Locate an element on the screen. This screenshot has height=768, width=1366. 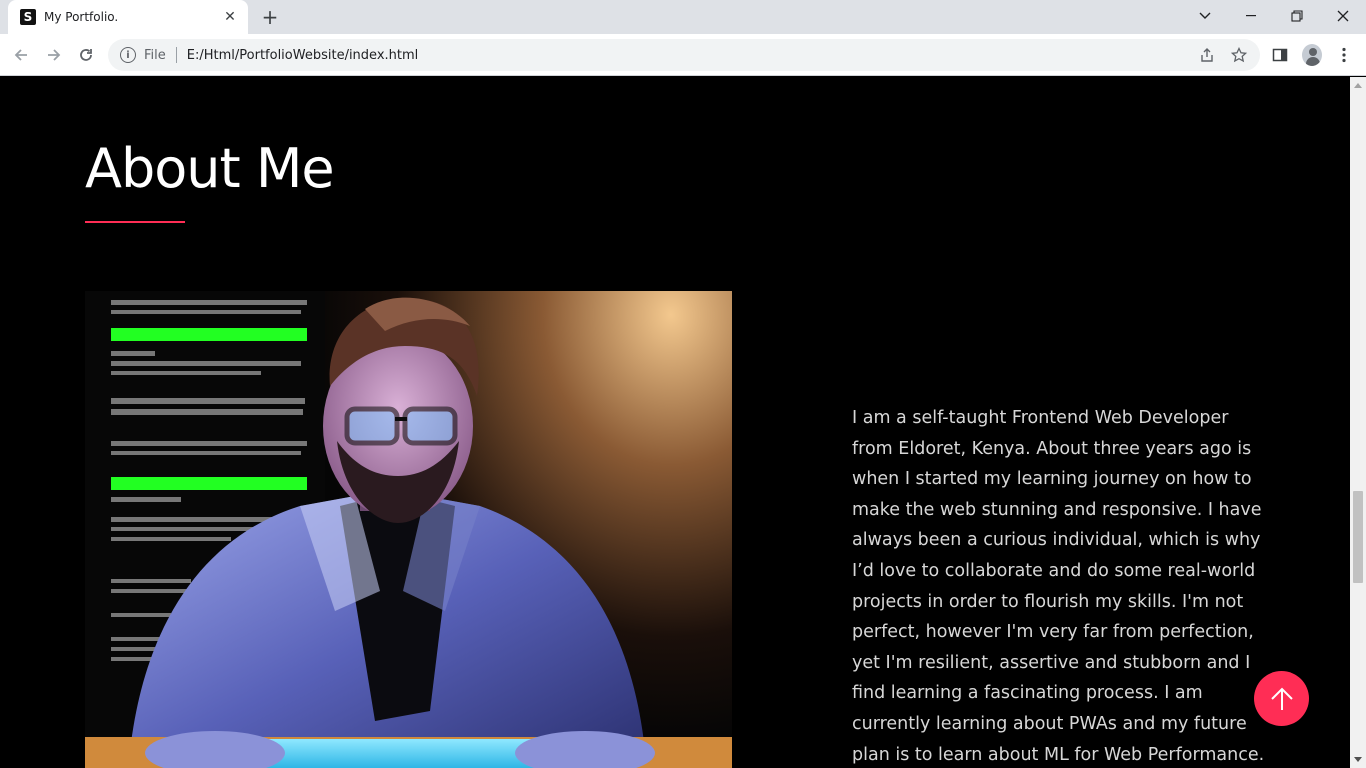
section-title: About Me is located at coordinates (210, 168).